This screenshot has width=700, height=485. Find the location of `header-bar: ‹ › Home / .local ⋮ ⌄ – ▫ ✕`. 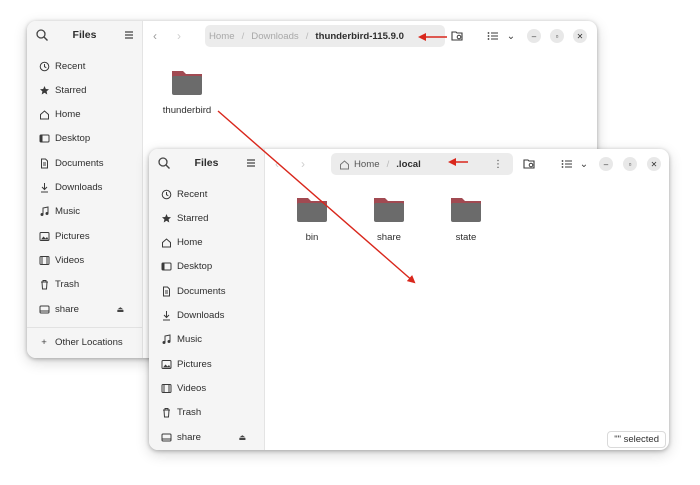

header-bar: ‹ › Home / .local ⋮ ⌄ – ▫ ✕ is located at coordinates (467, 164).